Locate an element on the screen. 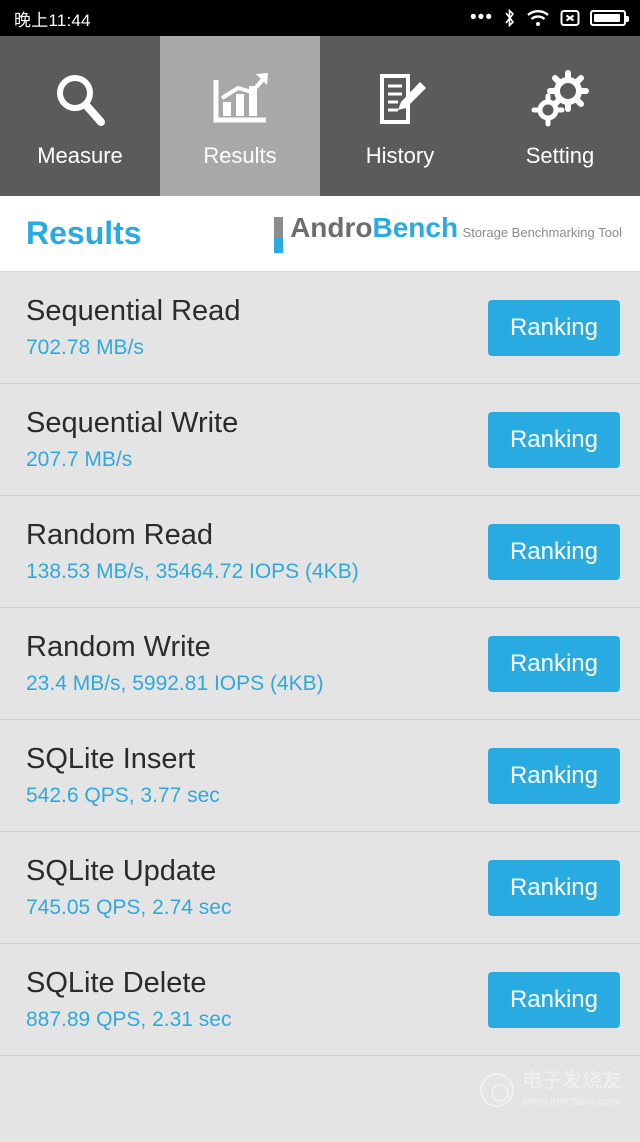 The width and height of the screenshot is (640, 1142). wifi-icon is located at coordinates (538, 18).